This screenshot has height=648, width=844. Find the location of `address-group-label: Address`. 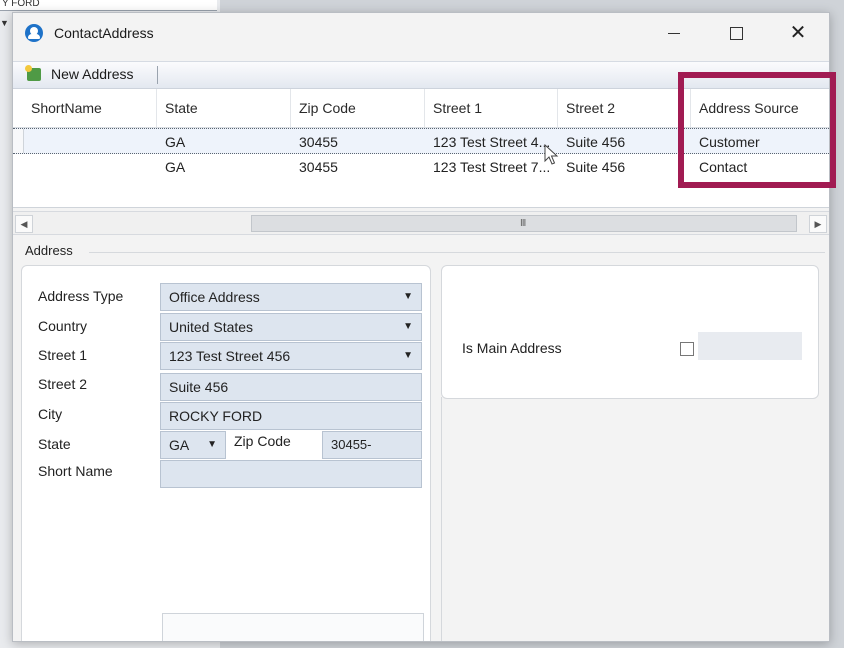

address-group-label: Address is located at coordinates (51, 250).